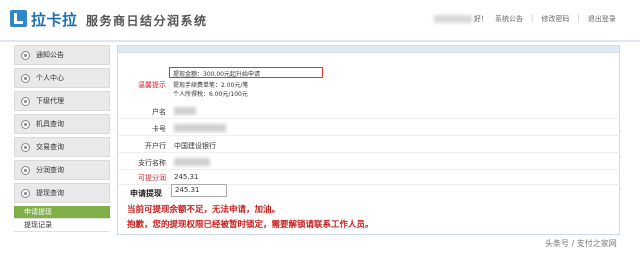 This screenshot has width=640, height=256. I want to click on user-name-redacted, so click(453, 19).